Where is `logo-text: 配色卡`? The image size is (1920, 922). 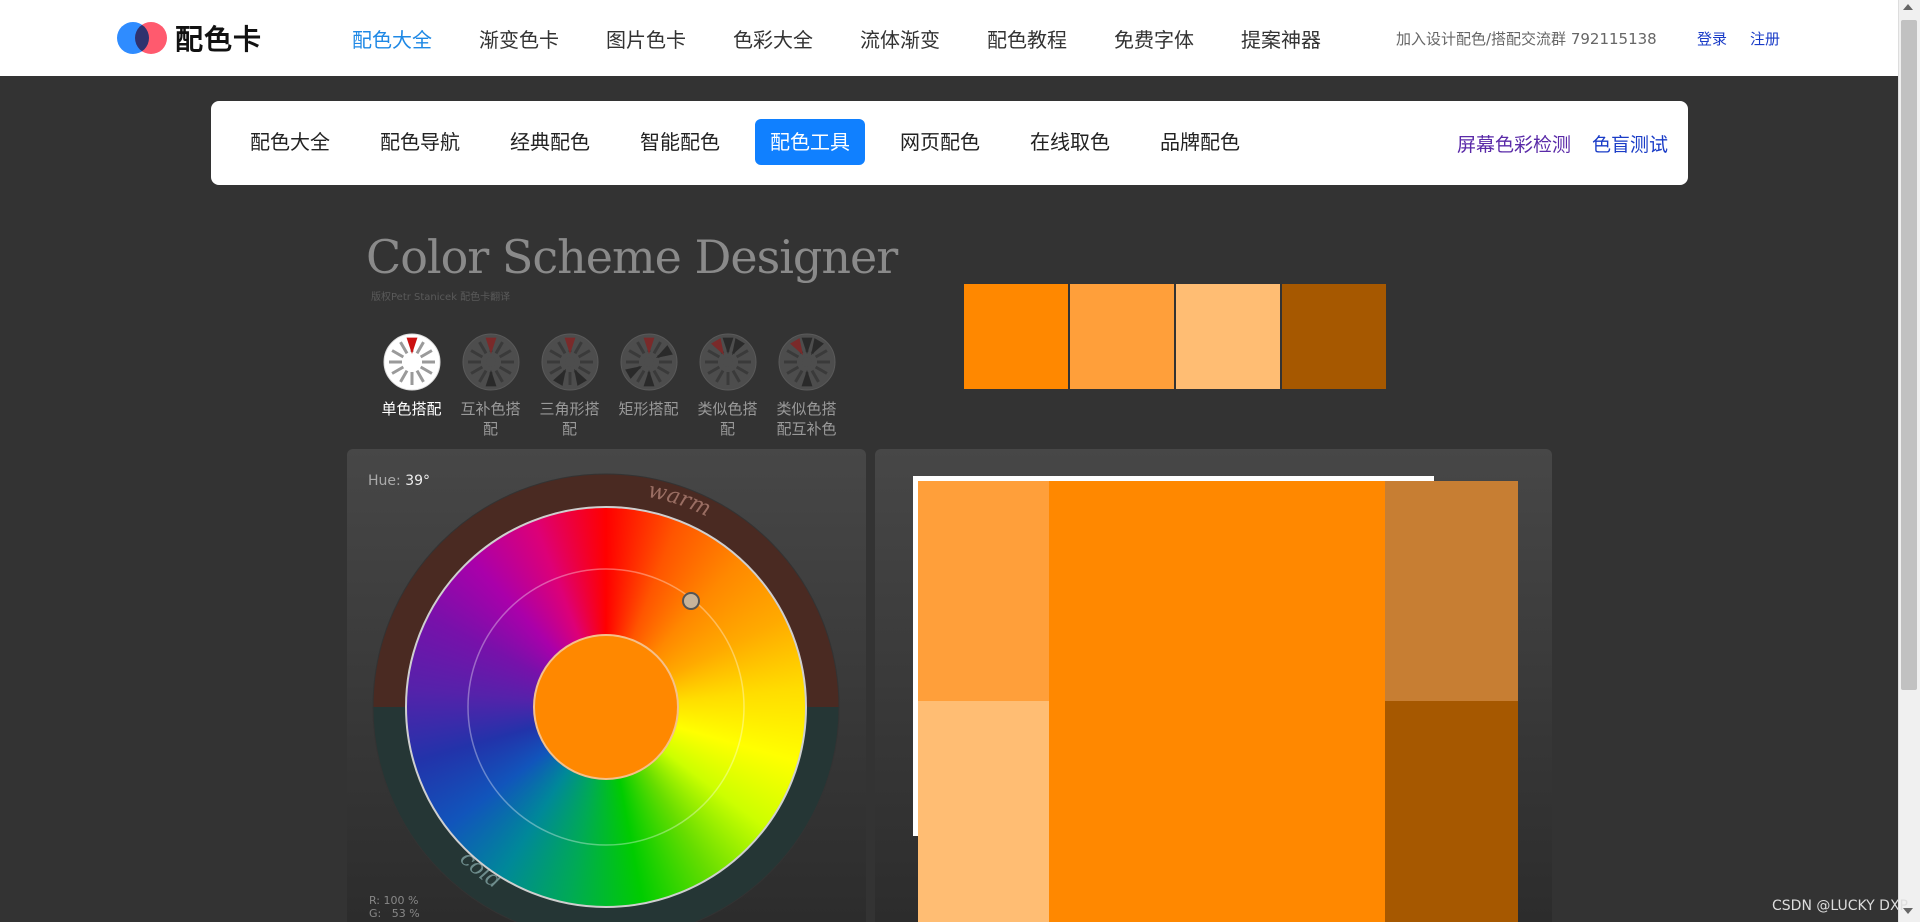 logo-text: 配色卡 is located at coordinates (219, 39).